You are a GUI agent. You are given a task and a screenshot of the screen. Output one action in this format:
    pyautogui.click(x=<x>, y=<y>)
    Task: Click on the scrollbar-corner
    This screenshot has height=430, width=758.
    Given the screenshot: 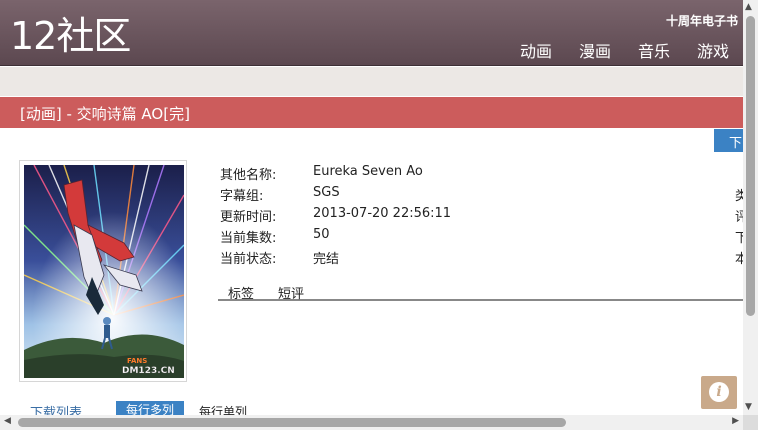 What is the action you would take?
    pyautogui.click(x=750, y=422)
    